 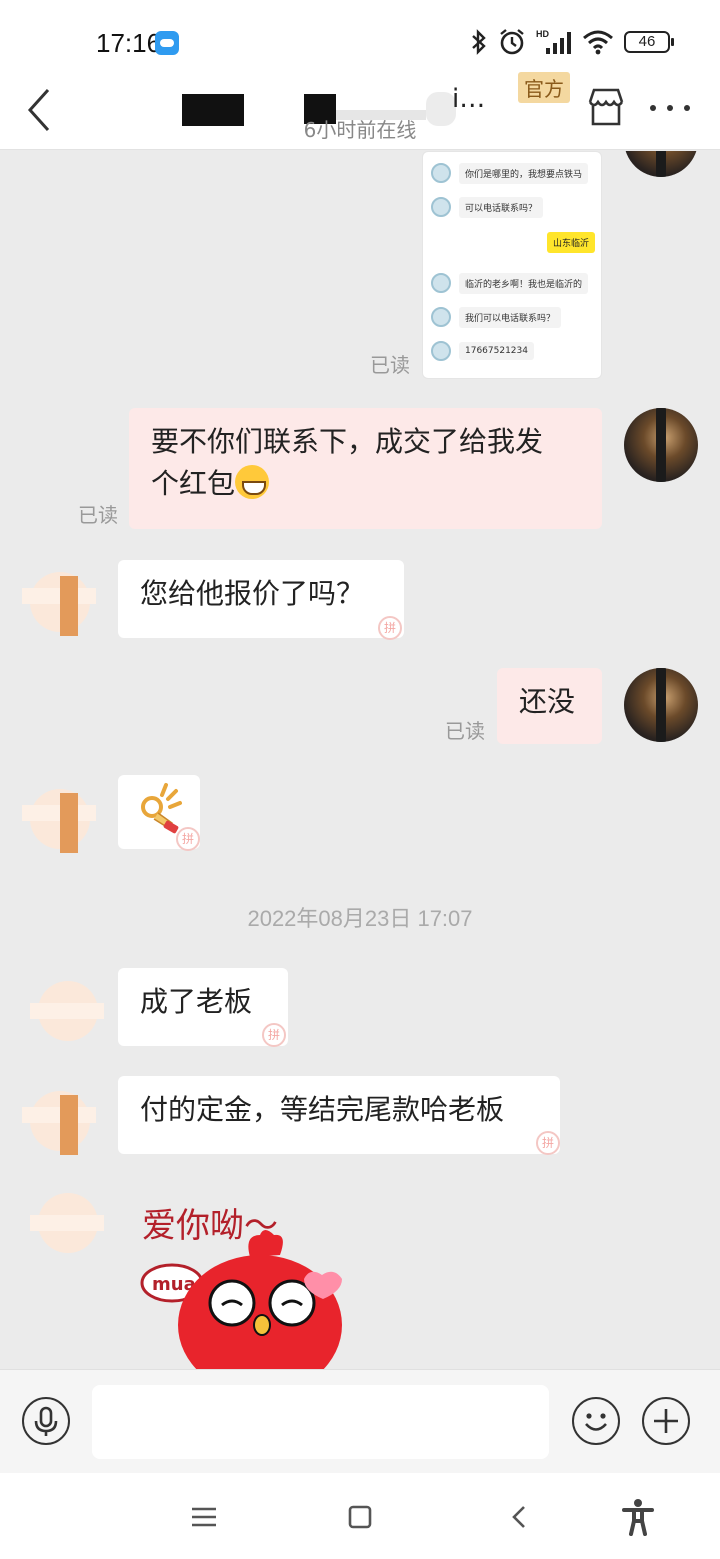 I want to click on message-bubble: 要不你们联系下，成交了给我发 个红包, so click(x=365, y=468).